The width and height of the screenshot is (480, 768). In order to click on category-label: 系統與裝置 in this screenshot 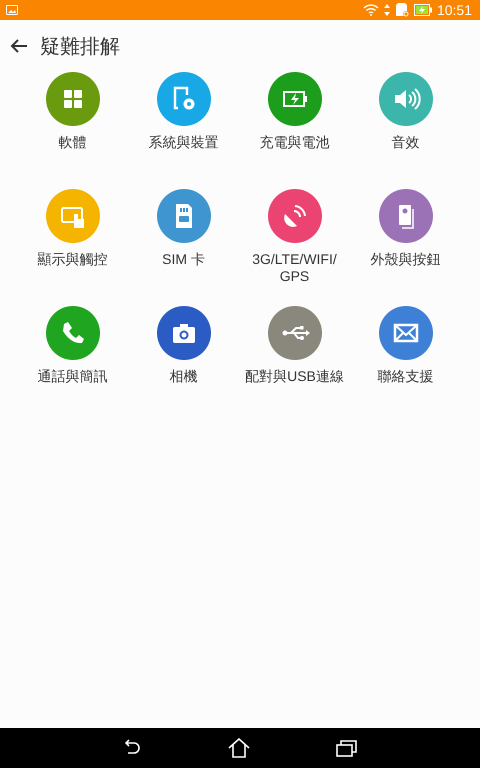, I will do `click(183, 142)`.